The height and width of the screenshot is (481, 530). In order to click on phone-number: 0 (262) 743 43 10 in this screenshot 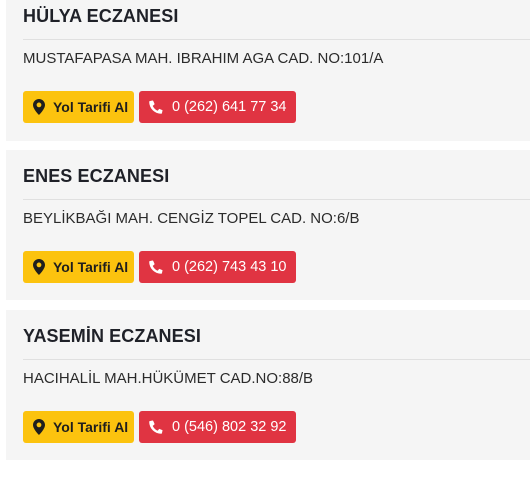, I will do `click(229, 267)`.